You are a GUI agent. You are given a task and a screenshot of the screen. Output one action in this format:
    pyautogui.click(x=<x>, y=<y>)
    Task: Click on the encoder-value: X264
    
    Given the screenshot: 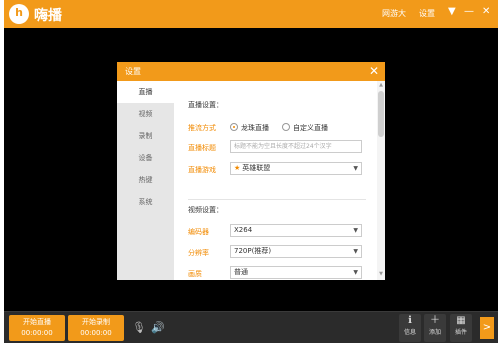 What is the action you would take?
    pyautogui.click(x=243, y=230)
    